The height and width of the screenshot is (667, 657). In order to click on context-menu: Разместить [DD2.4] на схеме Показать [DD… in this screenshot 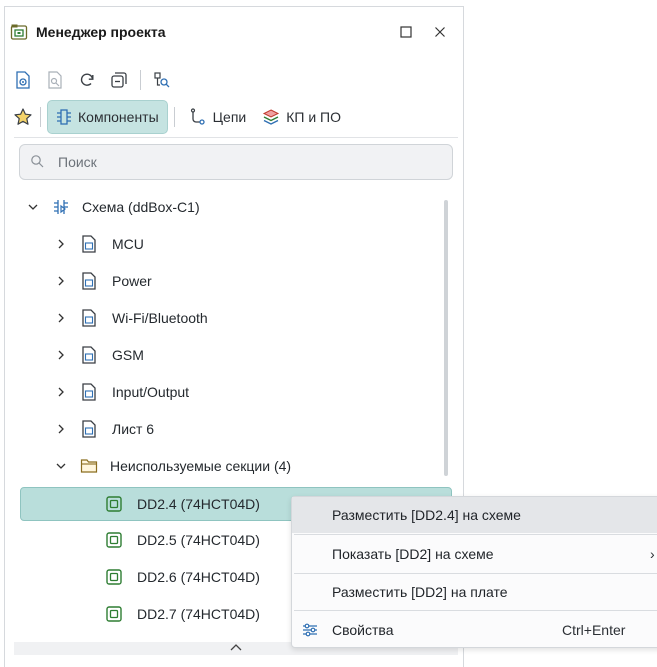, I will do `click(474, 572)`.